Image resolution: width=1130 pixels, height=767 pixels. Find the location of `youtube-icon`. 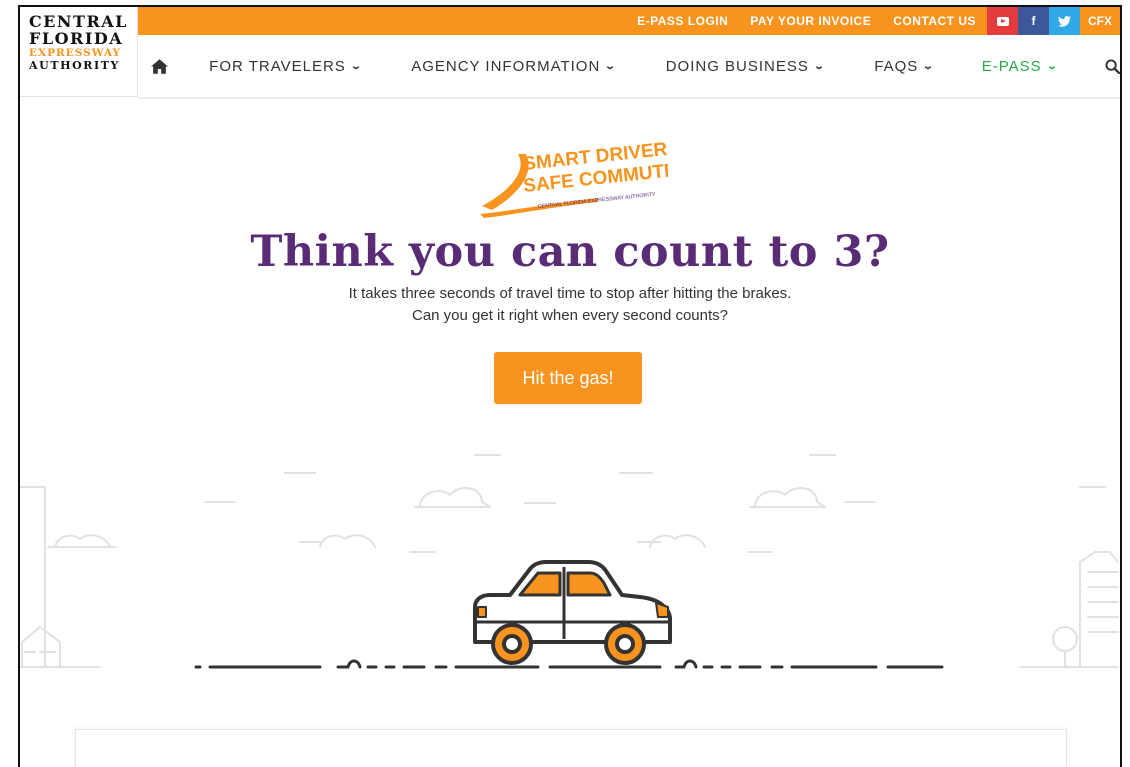

youtube-icon is located at coordinates (1002, 21).